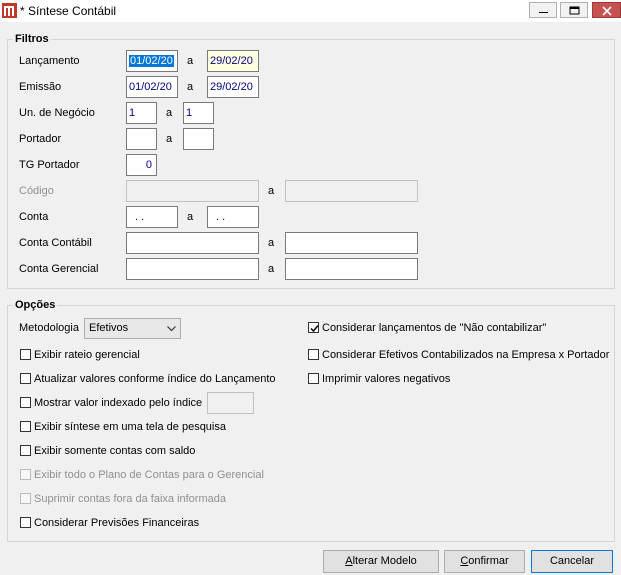 The image size is (621, 575). I want to click on emissao-separator: a, so click(190, 87).